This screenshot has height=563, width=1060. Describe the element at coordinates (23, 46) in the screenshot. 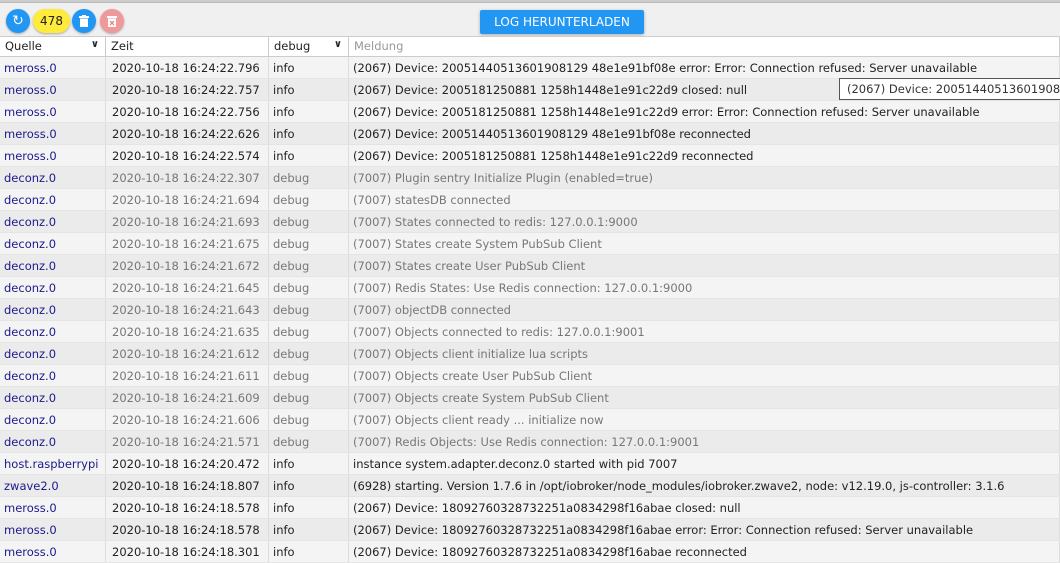

I see `source-header: Quelle` at that location.